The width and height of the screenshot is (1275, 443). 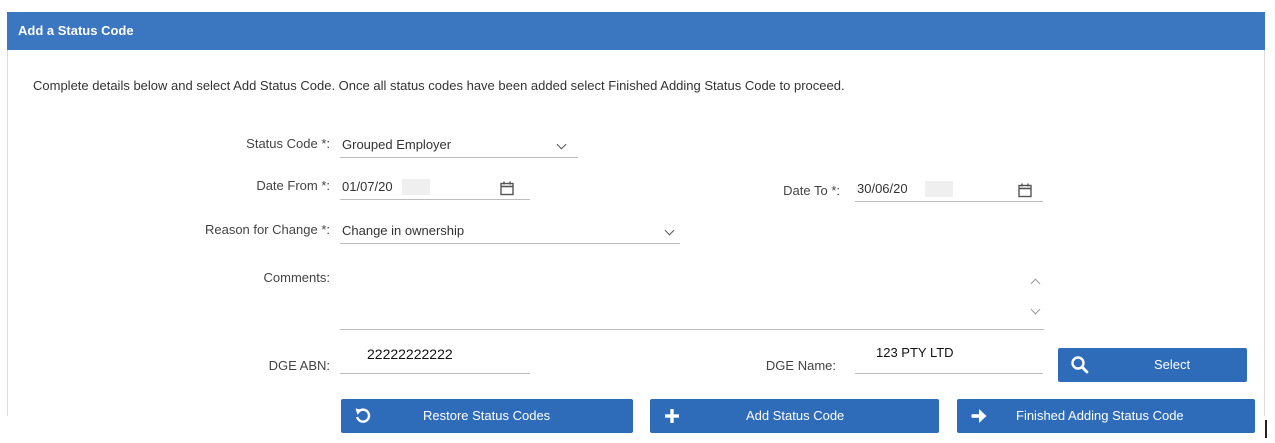 I want to click on undo-icon, so click(x=363, y=415).